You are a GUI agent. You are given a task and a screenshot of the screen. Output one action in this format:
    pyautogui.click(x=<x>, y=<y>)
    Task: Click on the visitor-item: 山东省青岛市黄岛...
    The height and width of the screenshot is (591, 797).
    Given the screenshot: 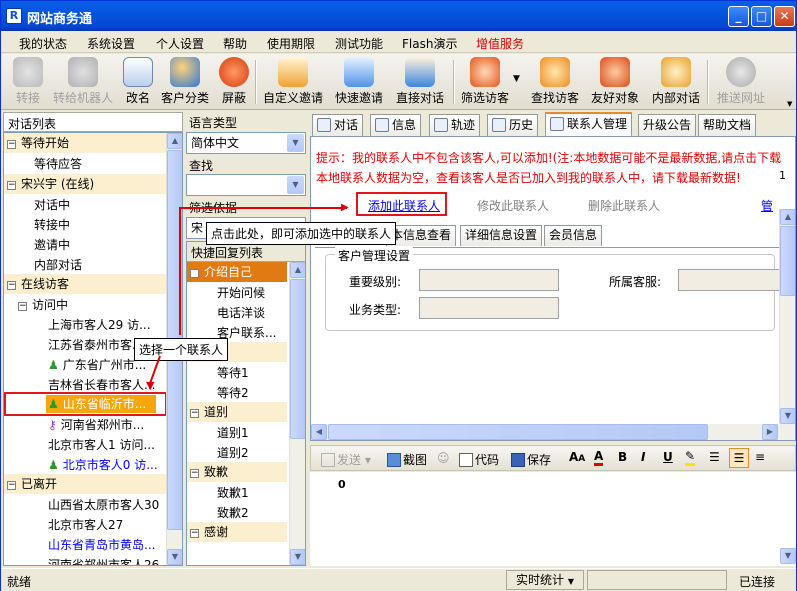 What is the action you would take?
    pyautogui.click(x=101, y=544)
    